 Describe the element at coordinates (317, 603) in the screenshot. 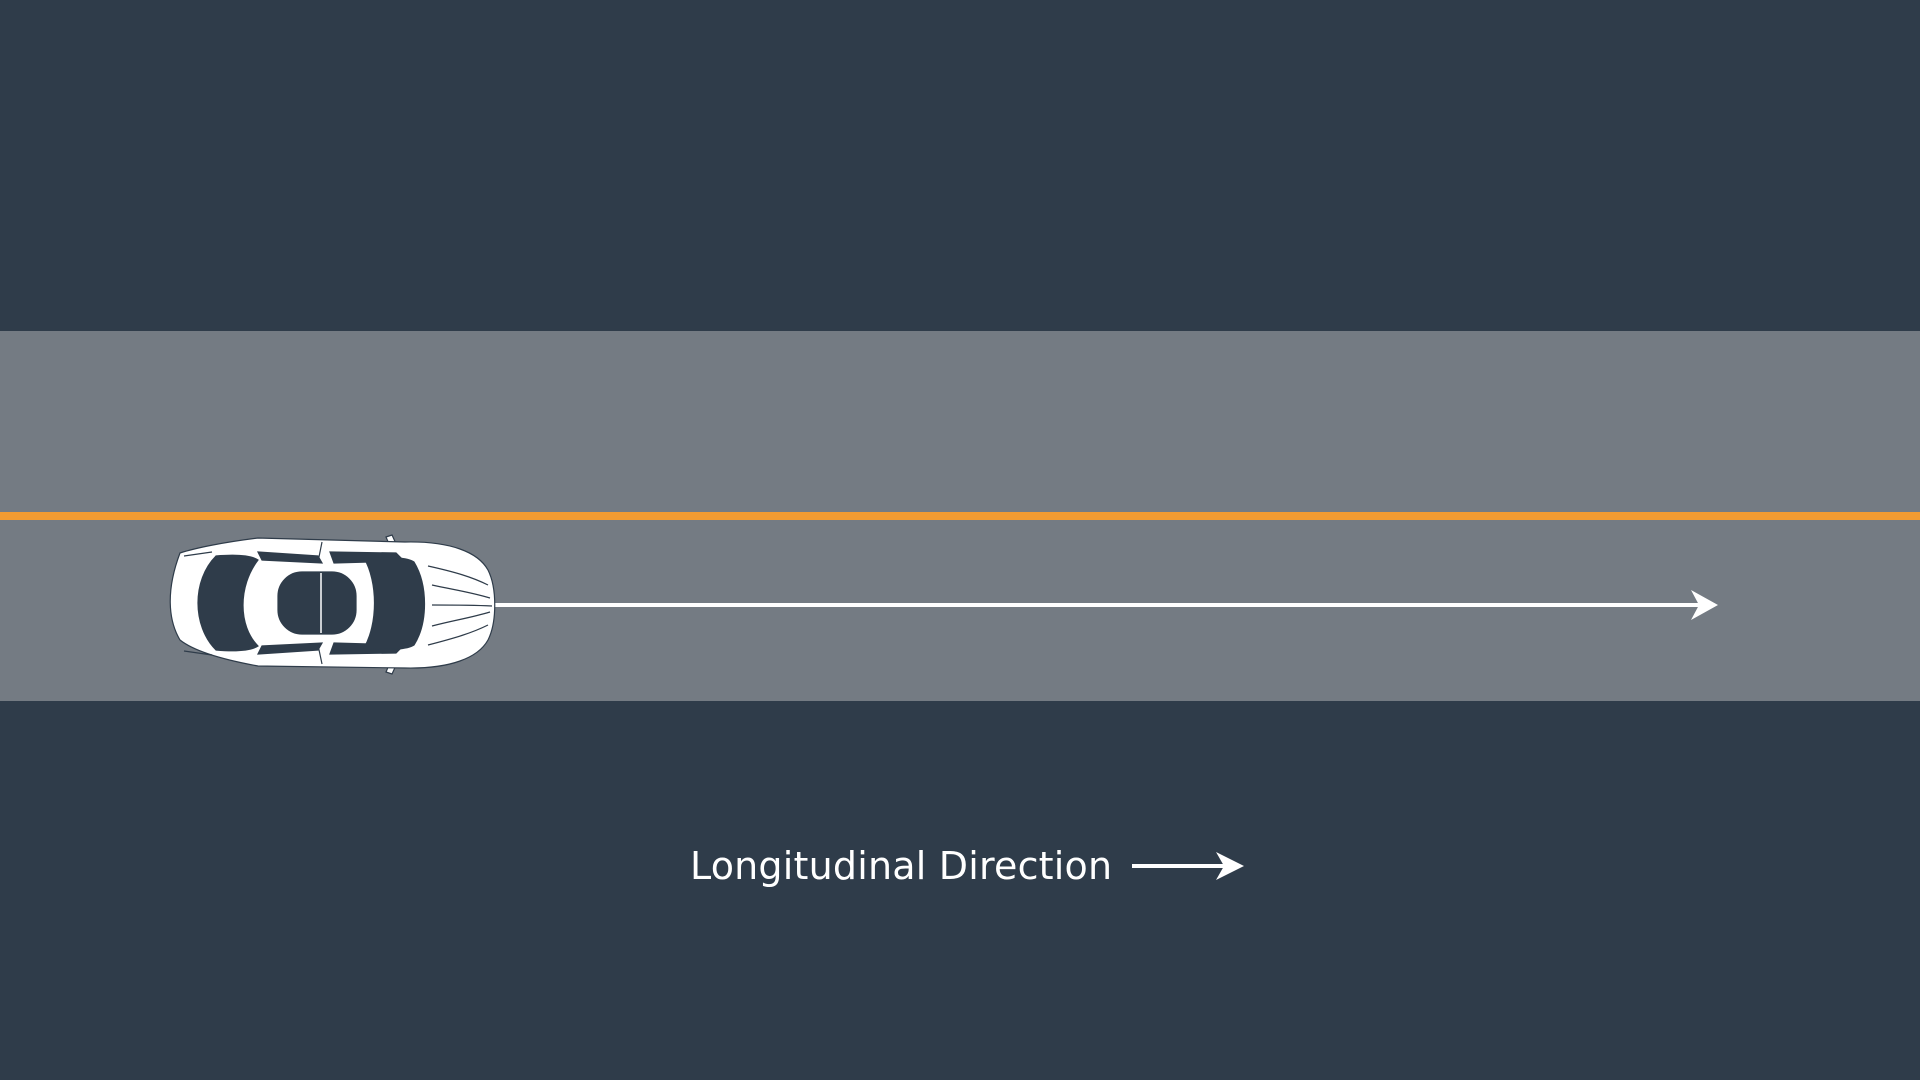

I see `car-sunroof` at that location.